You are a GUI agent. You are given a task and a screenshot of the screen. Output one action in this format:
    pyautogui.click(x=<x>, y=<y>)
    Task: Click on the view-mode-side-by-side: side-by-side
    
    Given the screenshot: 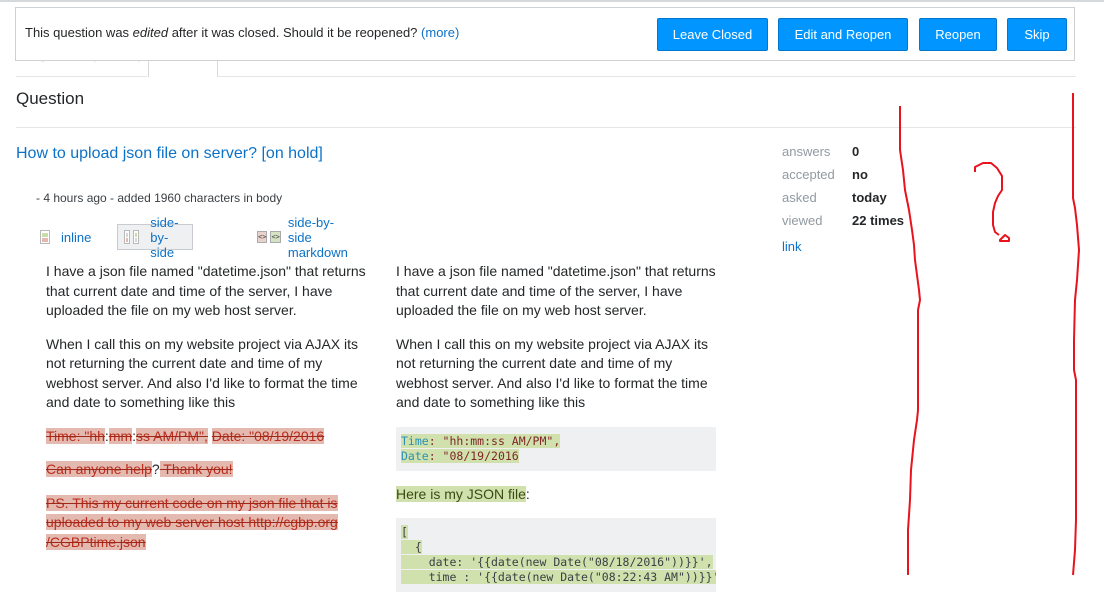 What is the action you would take?
    pyautogui.click(x=155, y=237)
    